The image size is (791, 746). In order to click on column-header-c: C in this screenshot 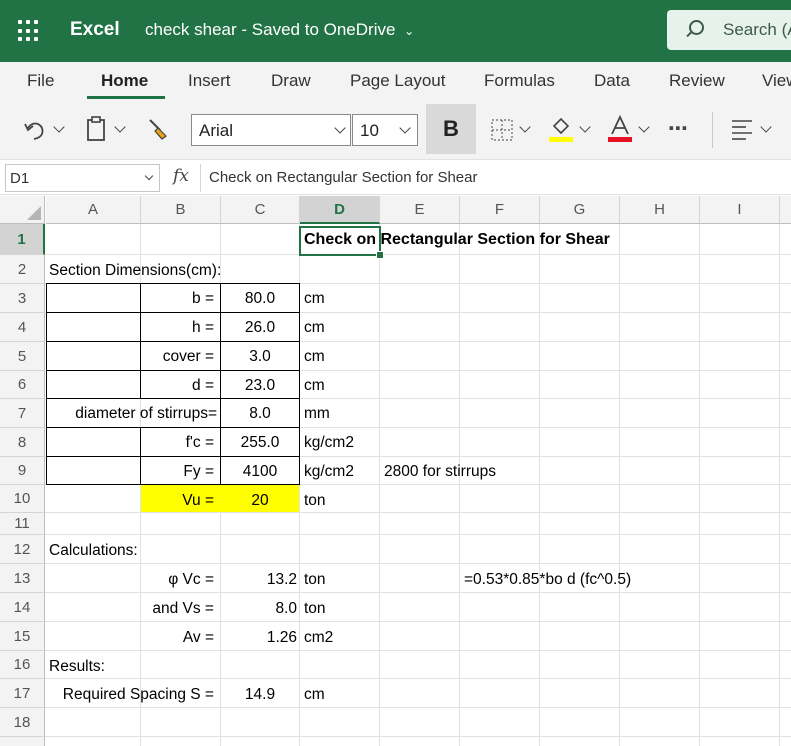, I will do `click(260, 210)`.